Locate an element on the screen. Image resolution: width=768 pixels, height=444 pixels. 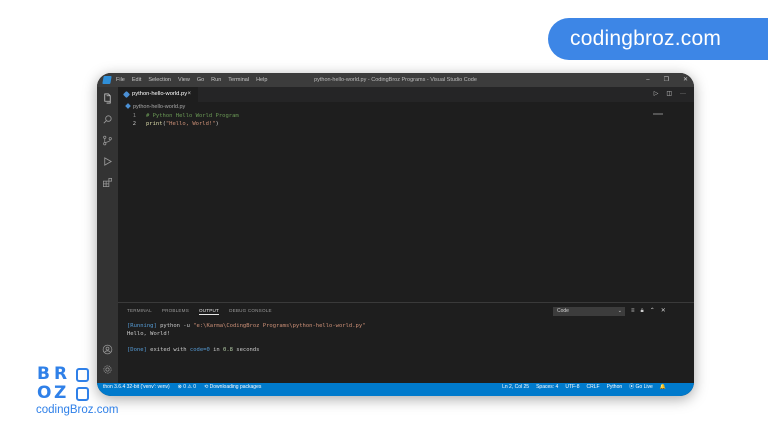
window-controls: – ❐ ✕ is located at coordinates (667, 80).